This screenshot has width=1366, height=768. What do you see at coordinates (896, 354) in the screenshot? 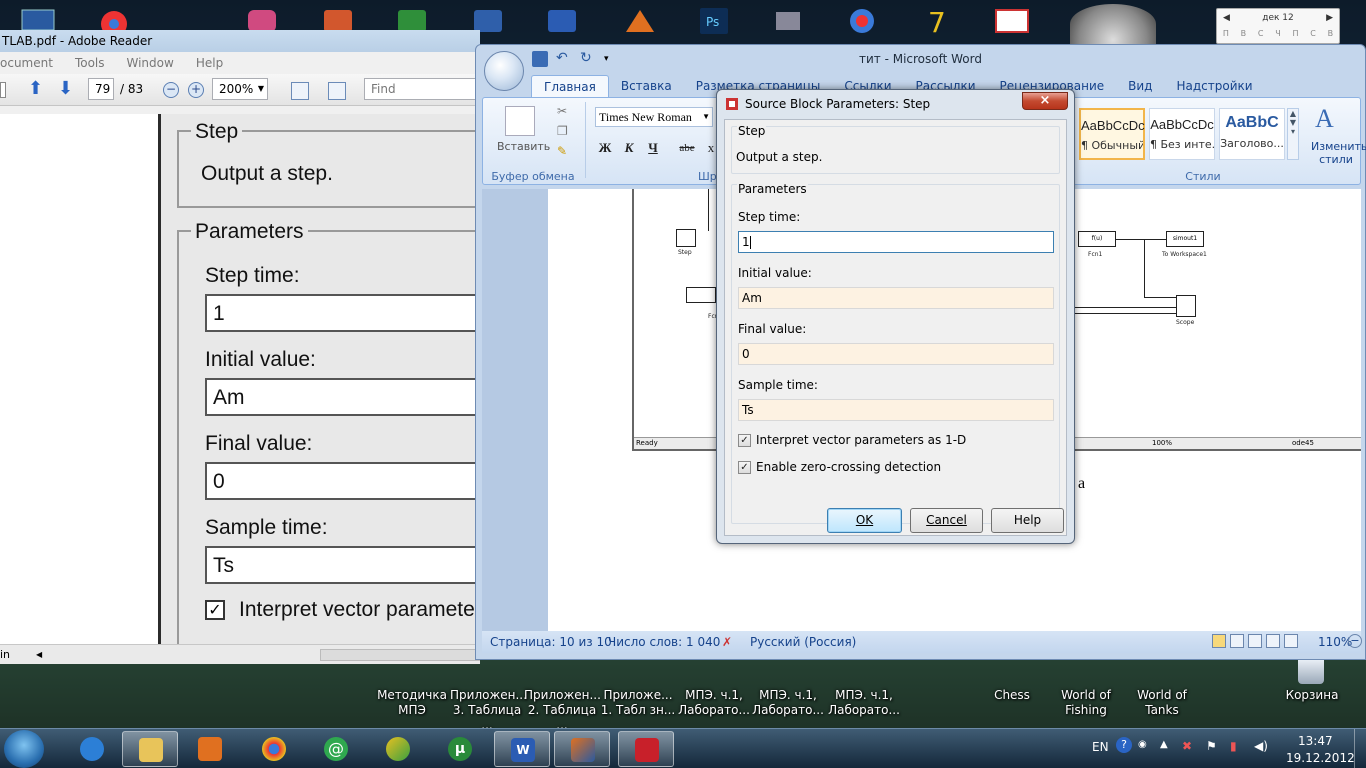
I see `final-value-input: 0` at bounding box center [896, 354].